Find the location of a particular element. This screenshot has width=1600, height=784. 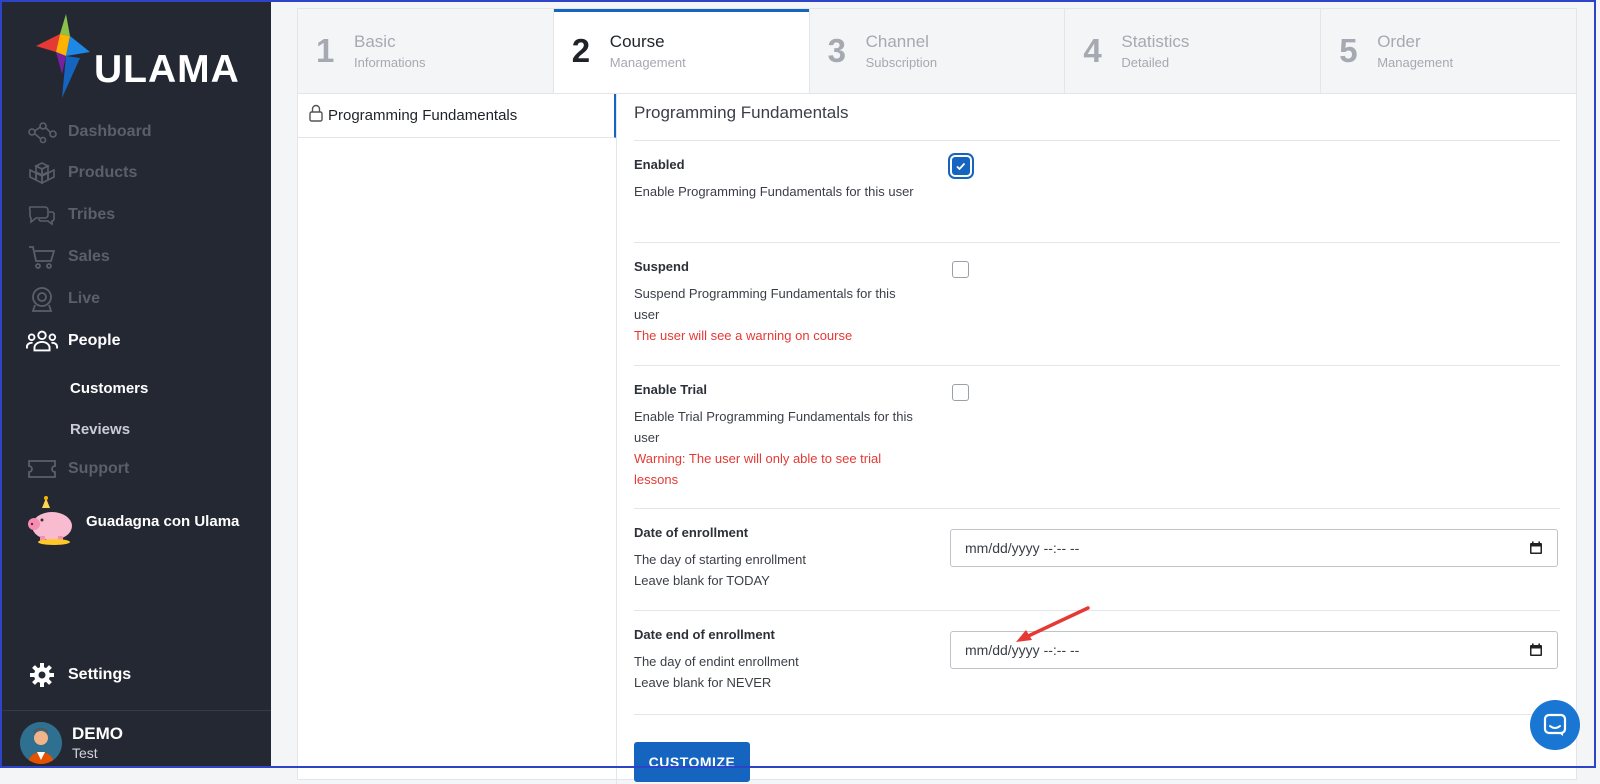

ticket-icon is located at coordinates (42, 469).